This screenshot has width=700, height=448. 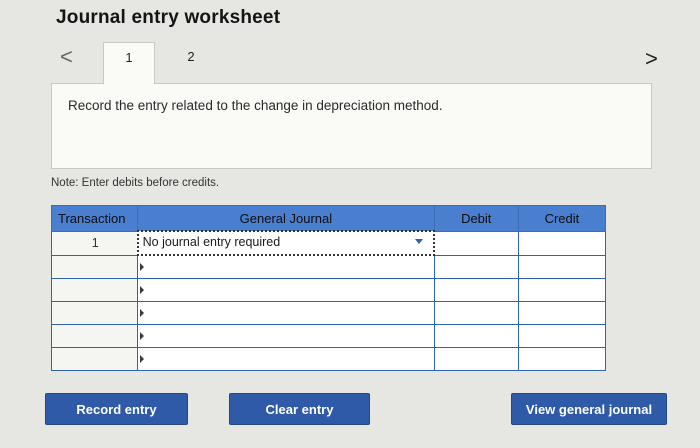 What do you see at coordinates (286, 243) in the screenshot?
I see `account-select: No journal entry required` at bounding box center [286, 243].